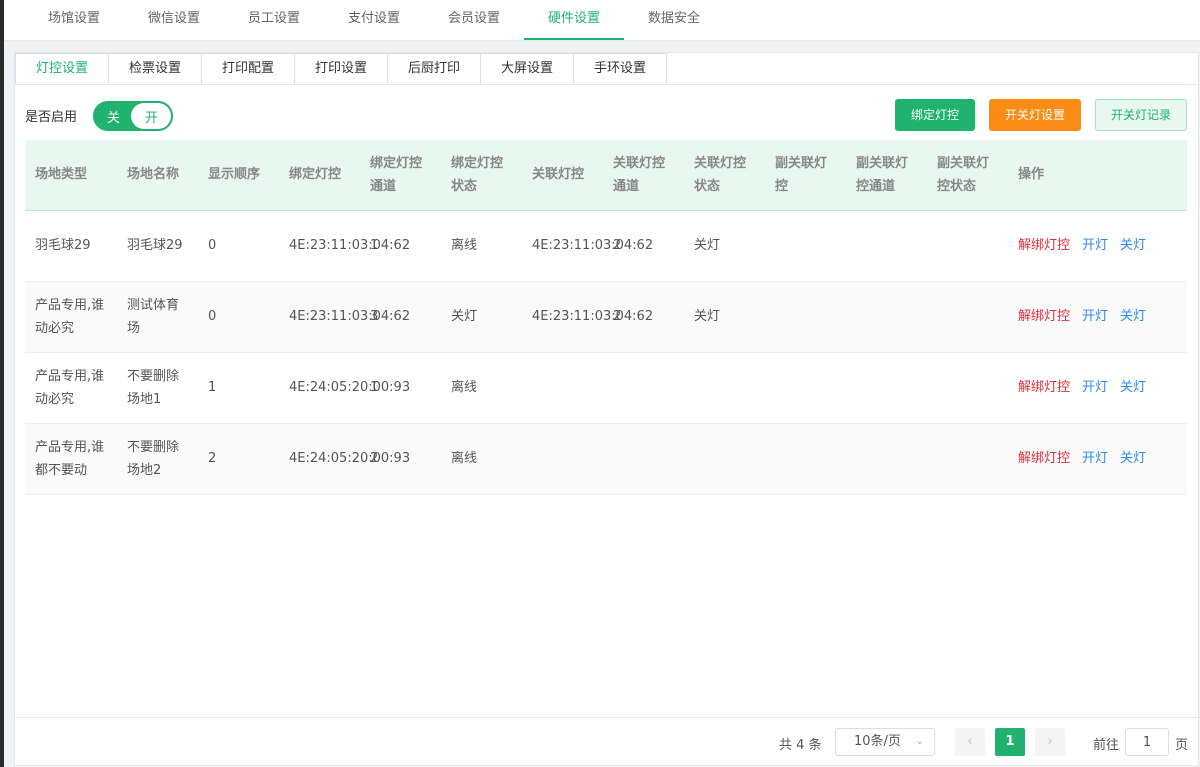 Image resolution: width=1200 pixels, height=767 pixels. Describe the element at coordinates (720, 174) in the screenshot. I see `col-linked-status: 关联灯控状态` at that location.